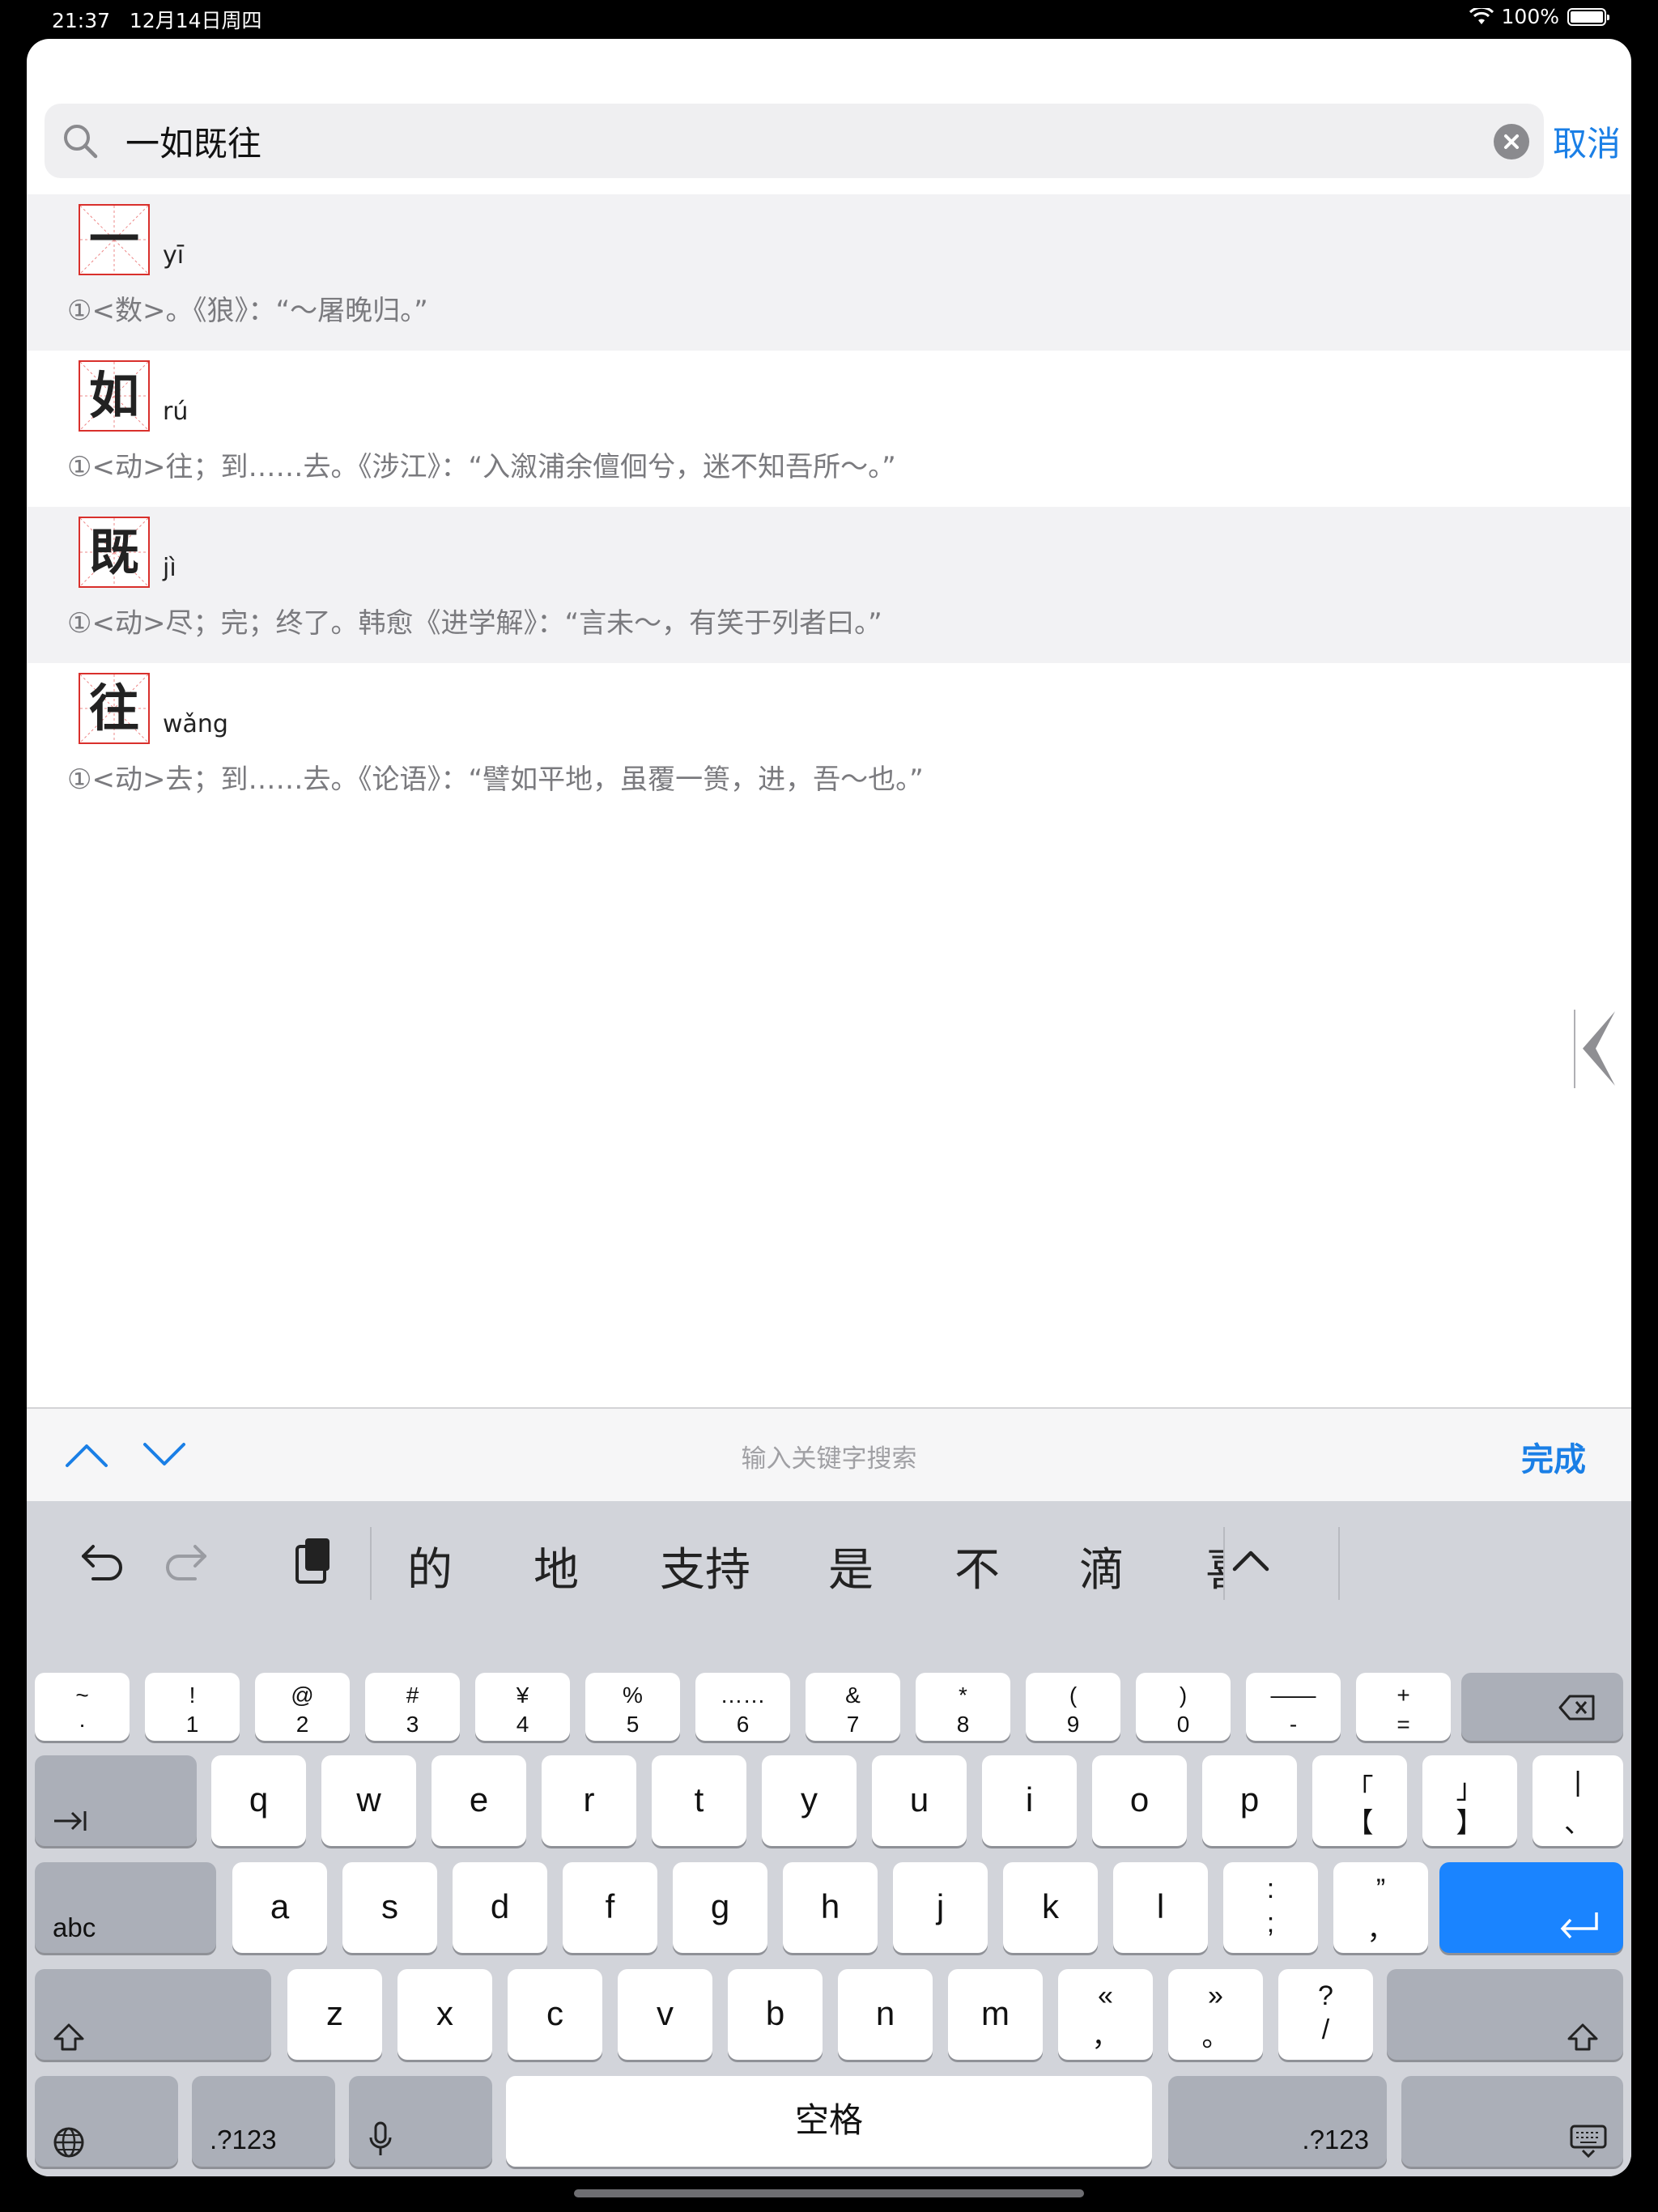 Image resolution: width=1658 pixels, height=2212 pixels. Describe the element at coordinates (555, 2014) in the screenshot. I see `key-c: c` at that location.